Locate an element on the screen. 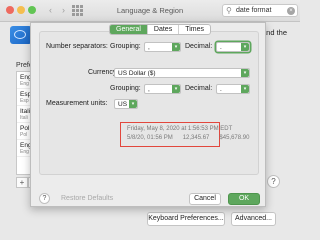 Image resolution: width=320 pixels, height=240 pixels. clear-search-icon: × is located at coordinates (291, 11).